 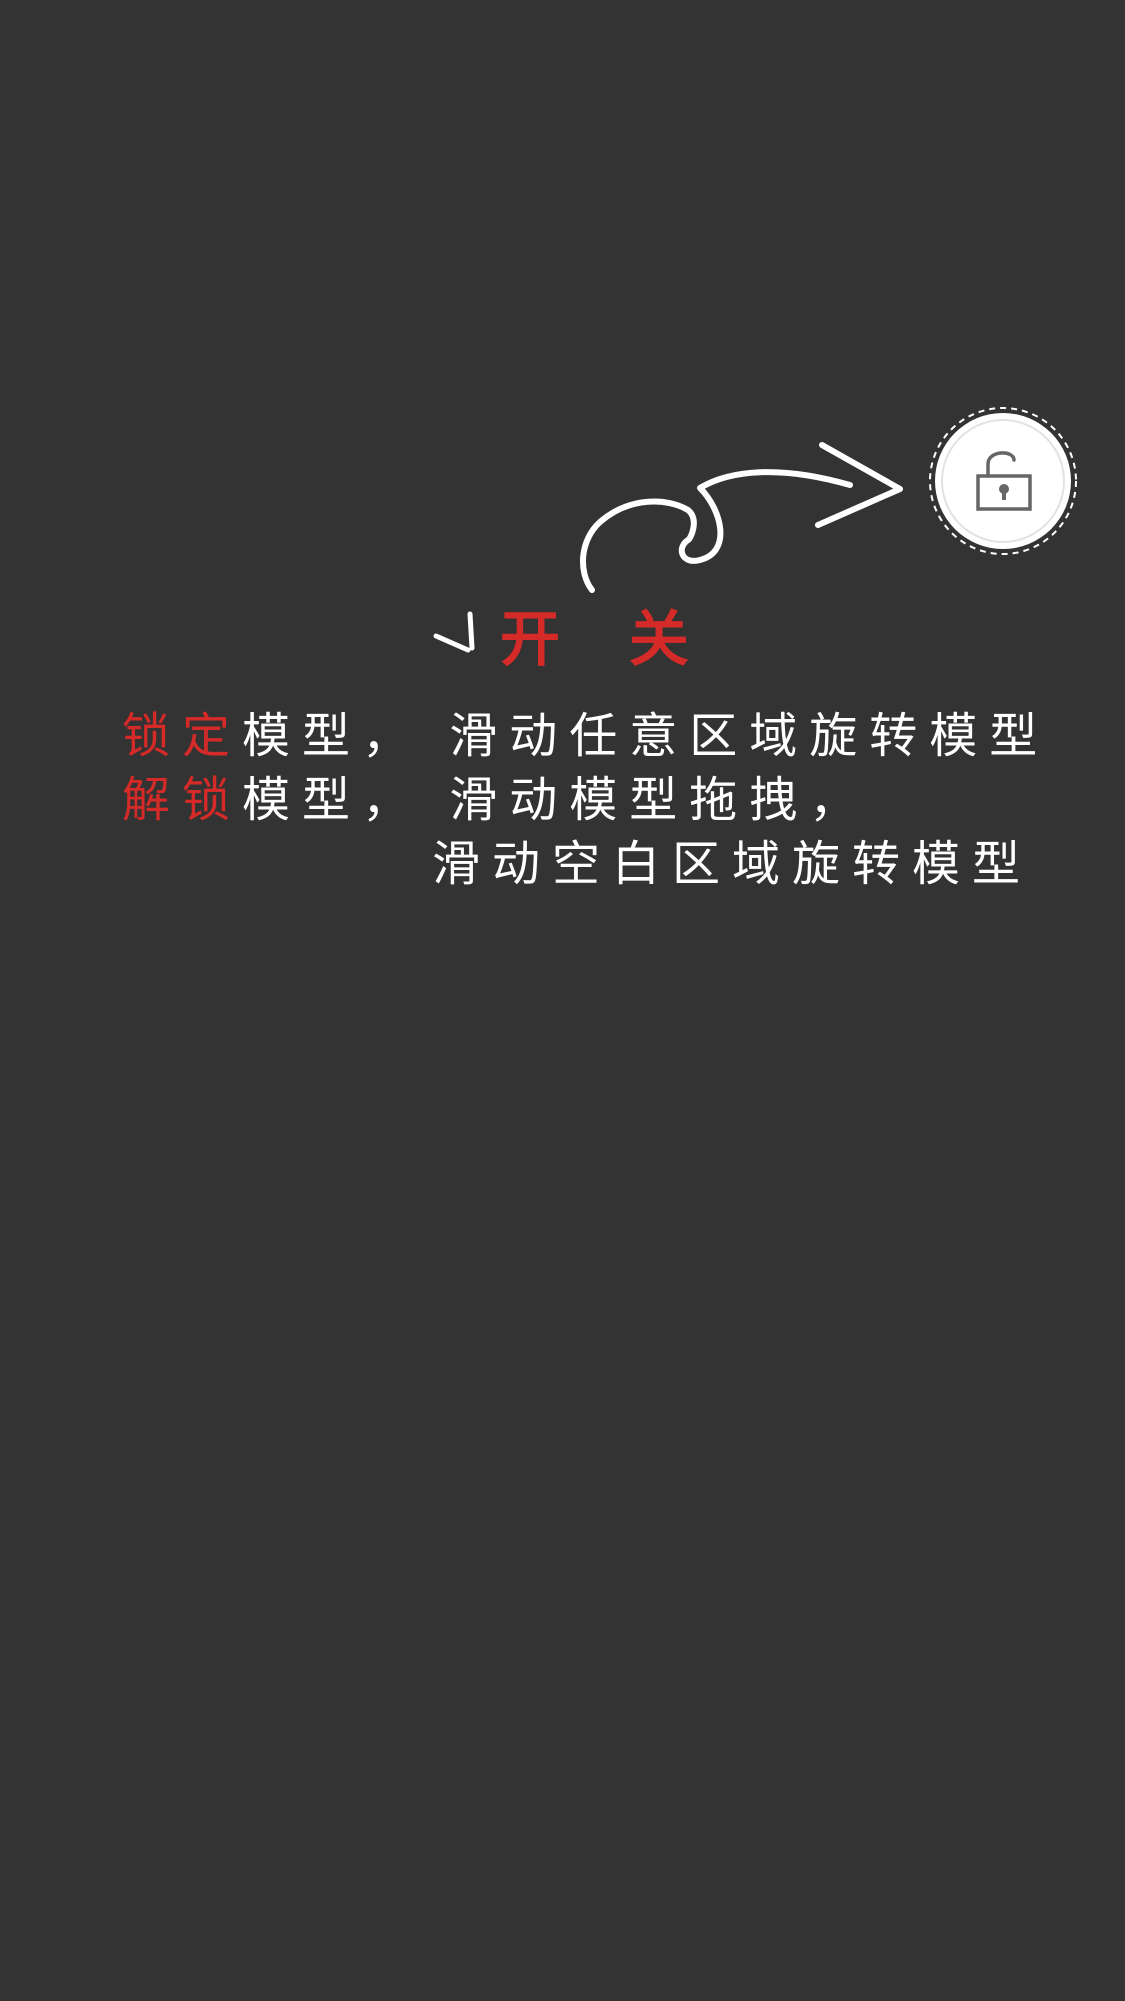 I want to click on lock-instruction: 锁定模型， 滑动任意区域旋转模型, so click(x=585, y=736).